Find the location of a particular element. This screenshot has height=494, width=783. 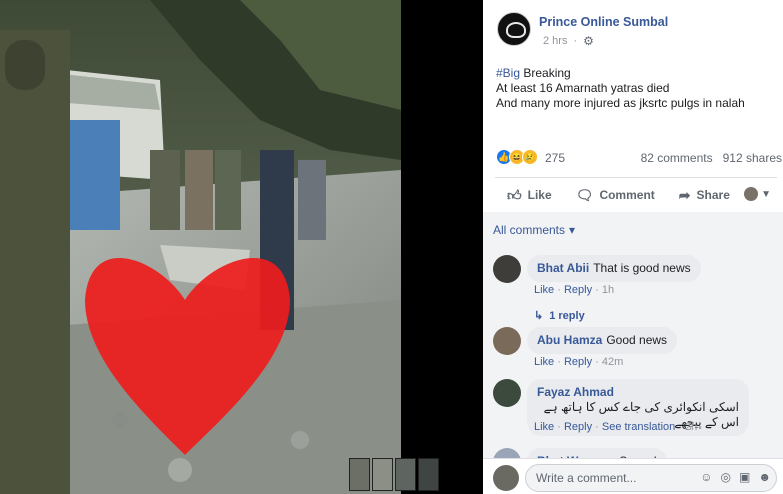

comment-input-tools: ☺ ◎ ▣ ☻ is located at coordinates (735, 477).